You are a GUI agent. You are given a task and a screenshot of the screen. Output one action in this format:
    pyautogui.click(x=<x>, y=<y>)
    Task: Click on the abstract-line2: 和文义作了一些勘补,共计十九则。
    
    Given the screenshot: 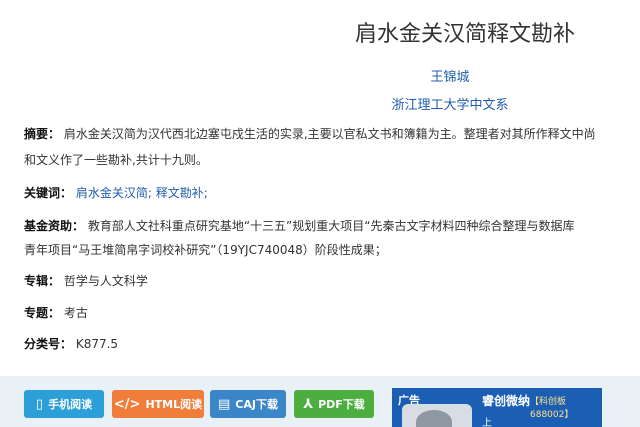 What is the action you would take?
    pyautogui.click(x=116, y=160)
    